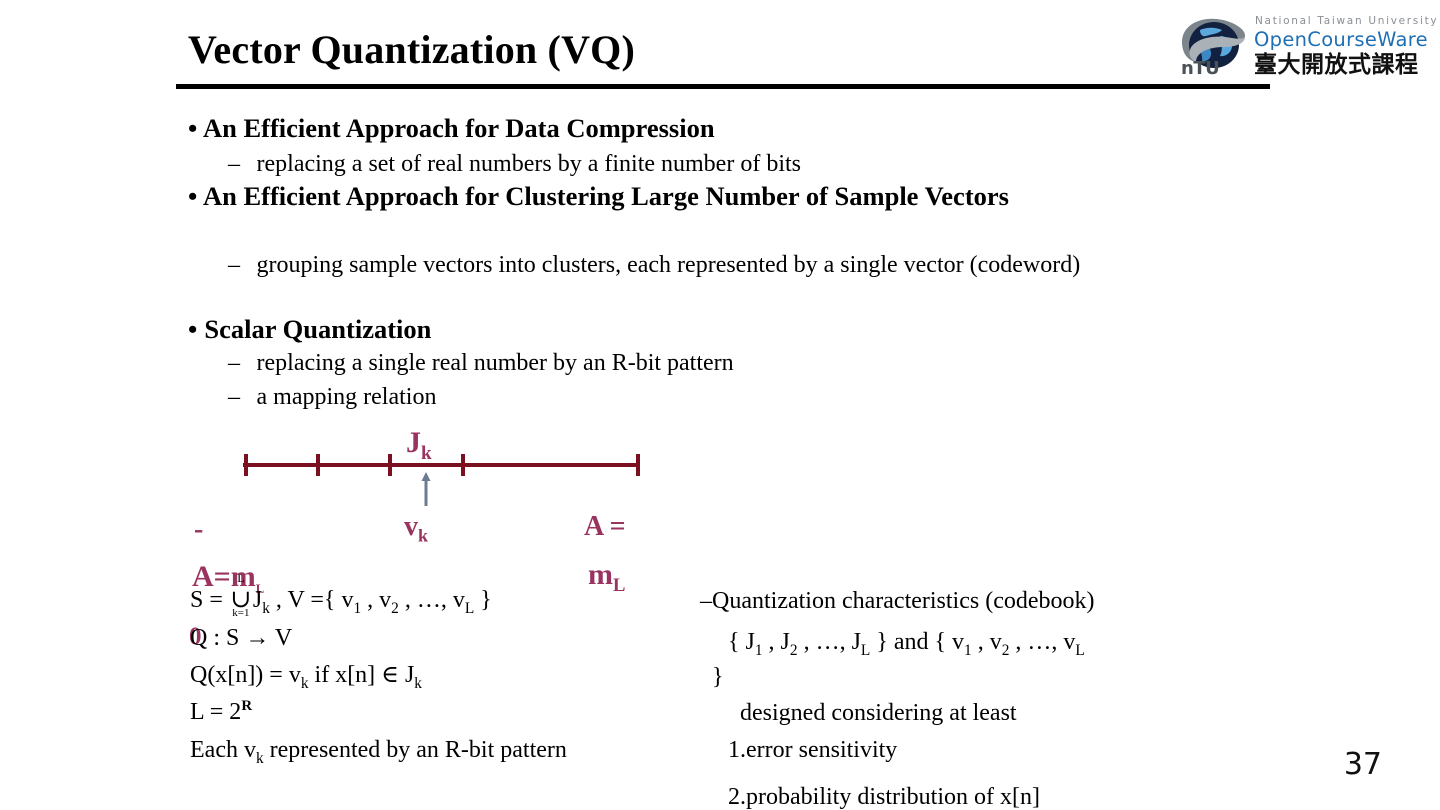 This screenshot has height=810, width=1440. I want to click on bullet-level1-3: • Scalar Quantization, so click(309, 329).